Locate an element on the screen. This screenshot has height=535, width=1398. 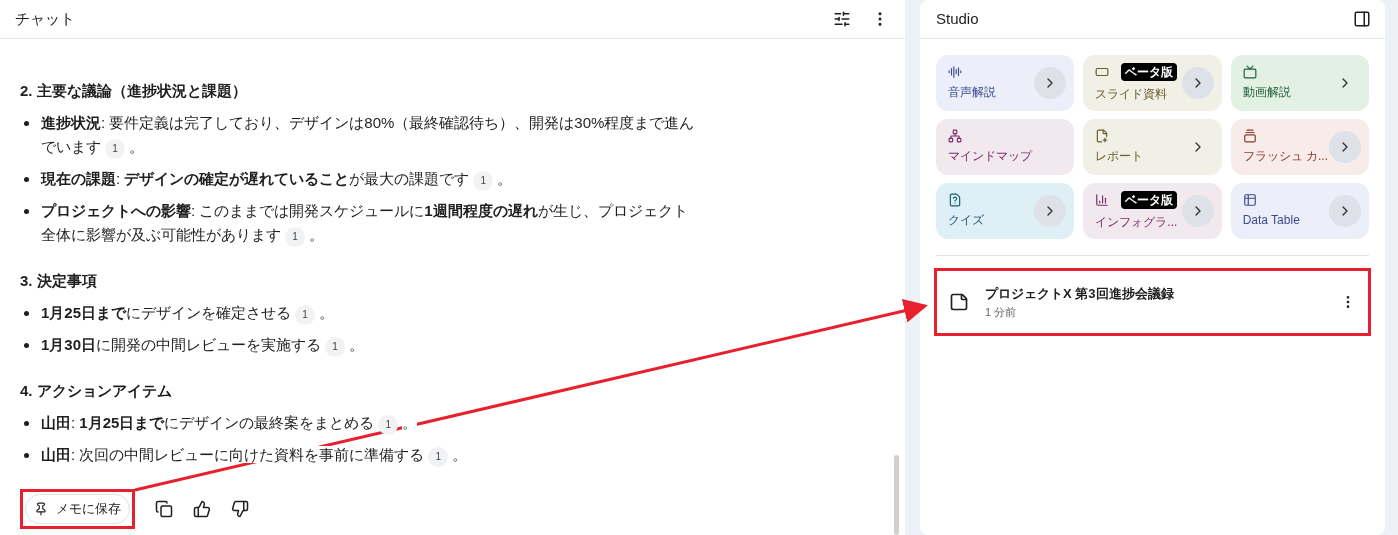
panel-title: チャット is located at coordinates (45, 18).